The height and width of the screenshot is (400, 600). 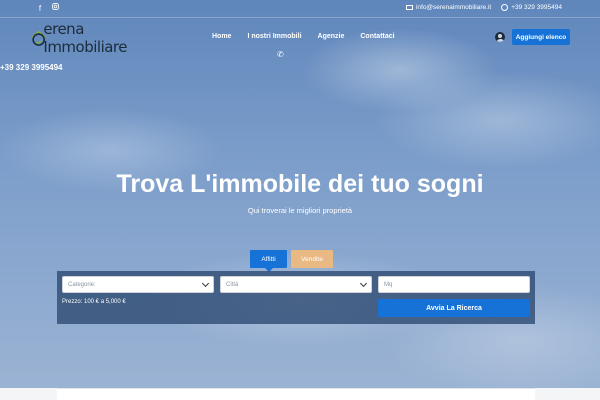 I want to click on city-placeholder: Città, so click(x=232, y=284).